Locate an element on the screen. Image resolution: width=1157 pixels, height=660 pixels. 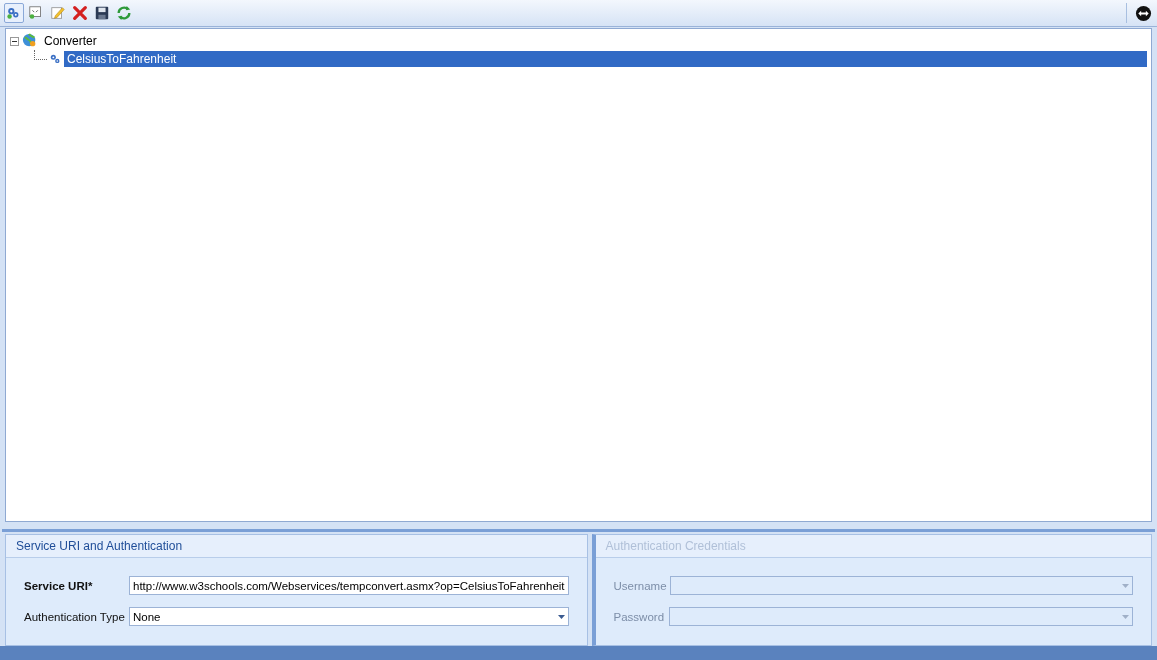
field-label: Service URI* is located at coordinates (59, 585).